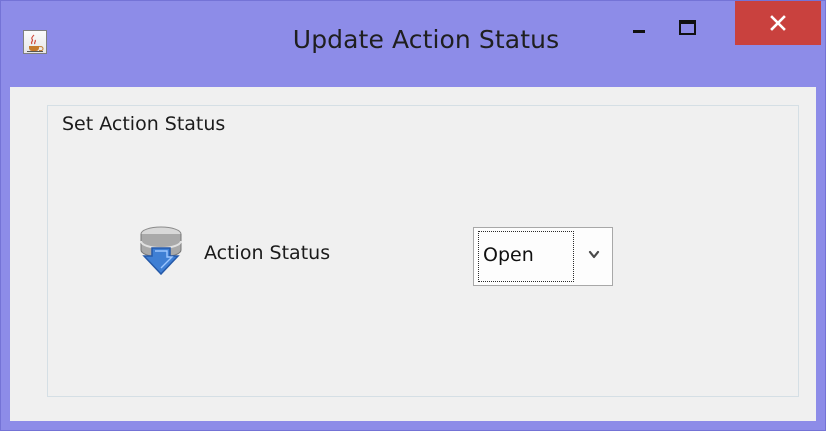  I want to click on maximize-button, so click(688, 28).